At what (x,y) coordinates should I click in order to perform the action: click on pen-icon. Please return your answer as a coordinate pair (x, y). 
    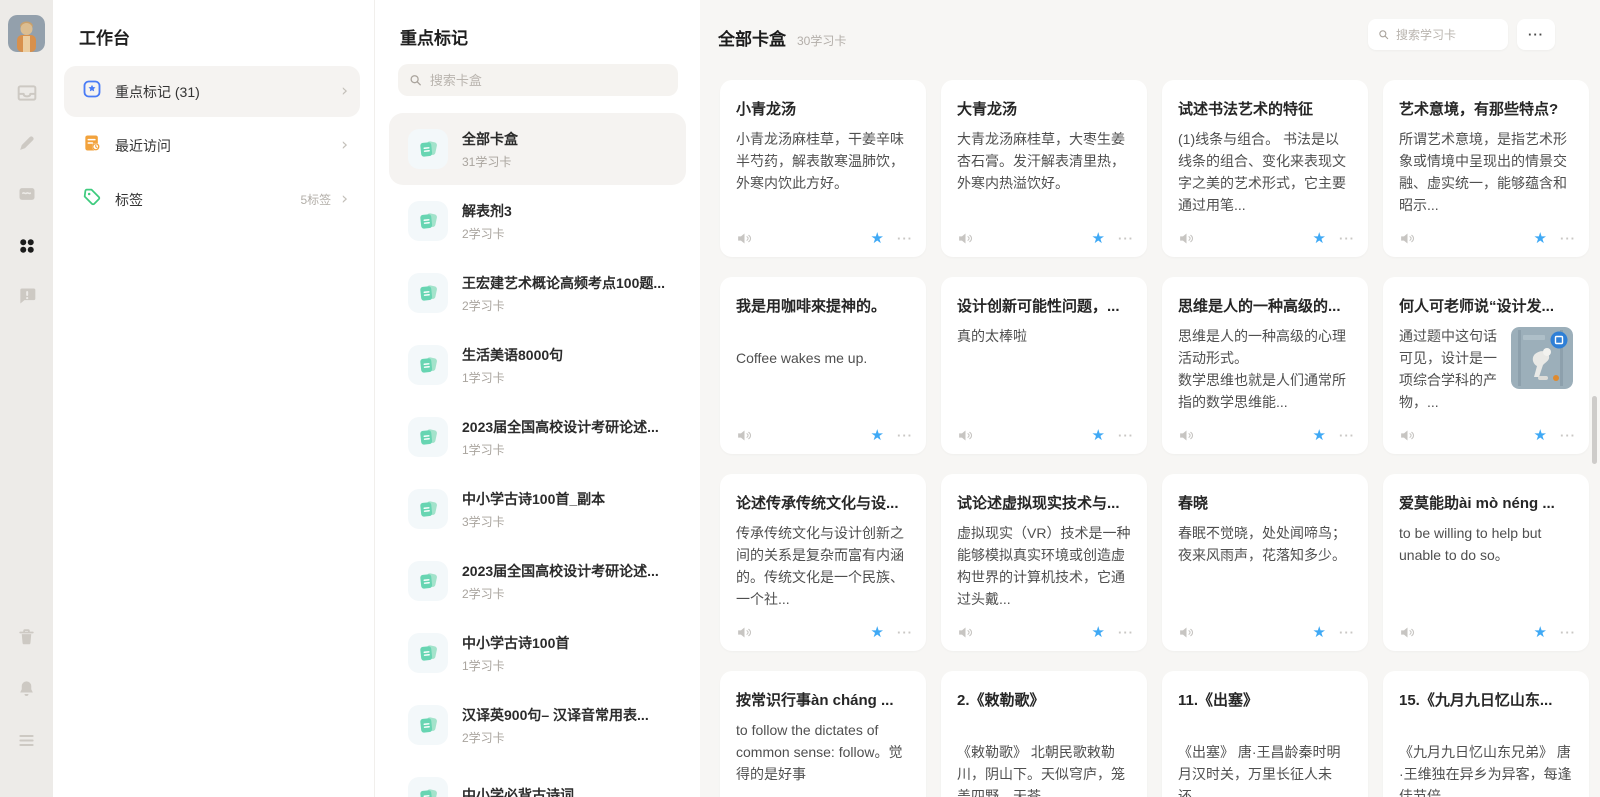
    Looking at the image, I should click on (26, 143).